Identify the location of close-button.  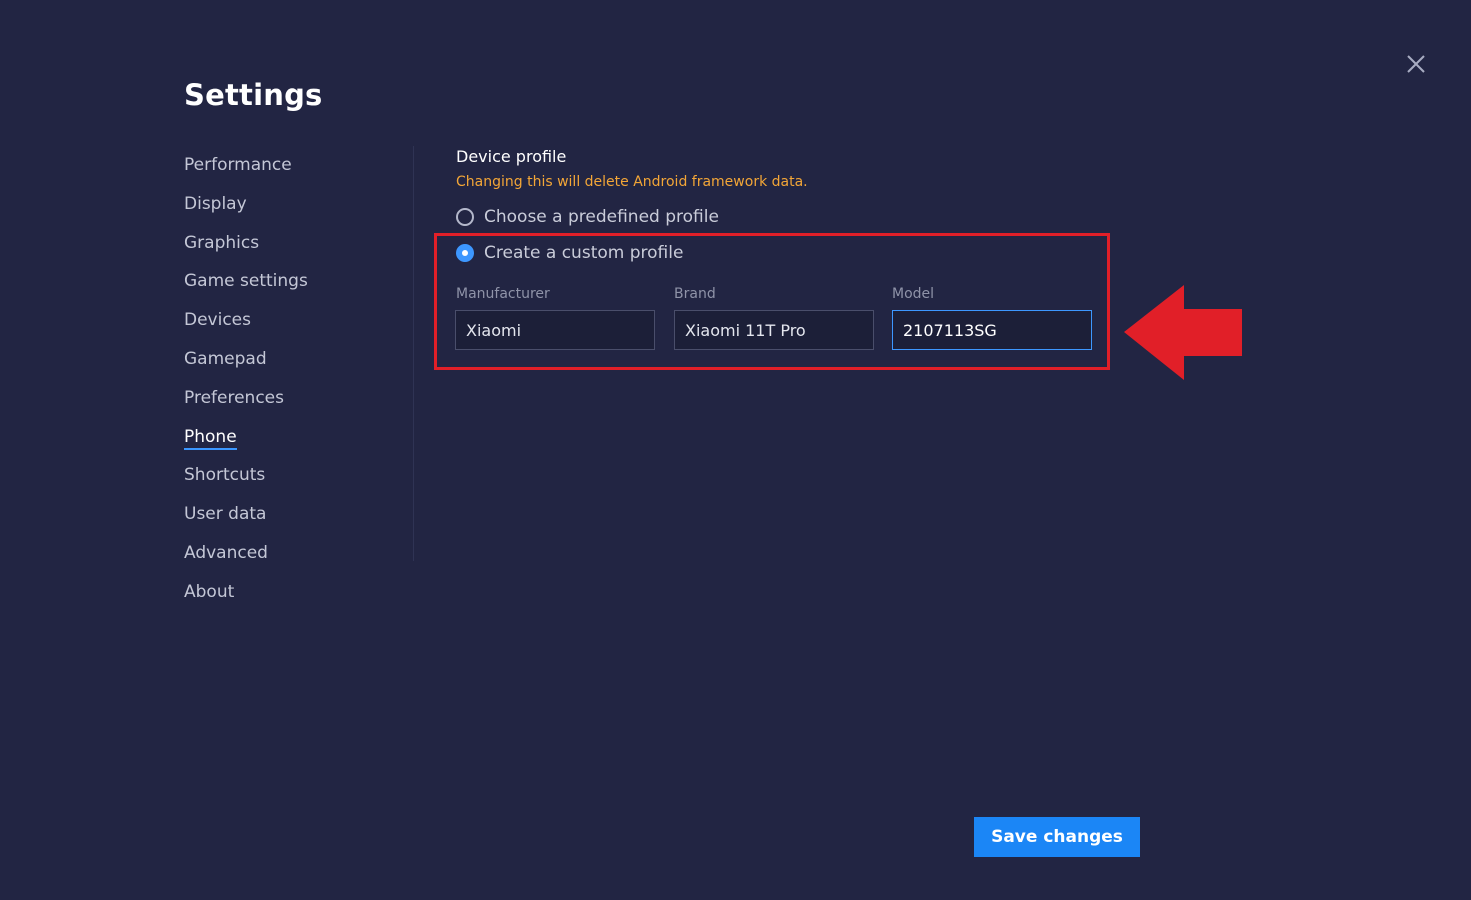
(1416, 64).